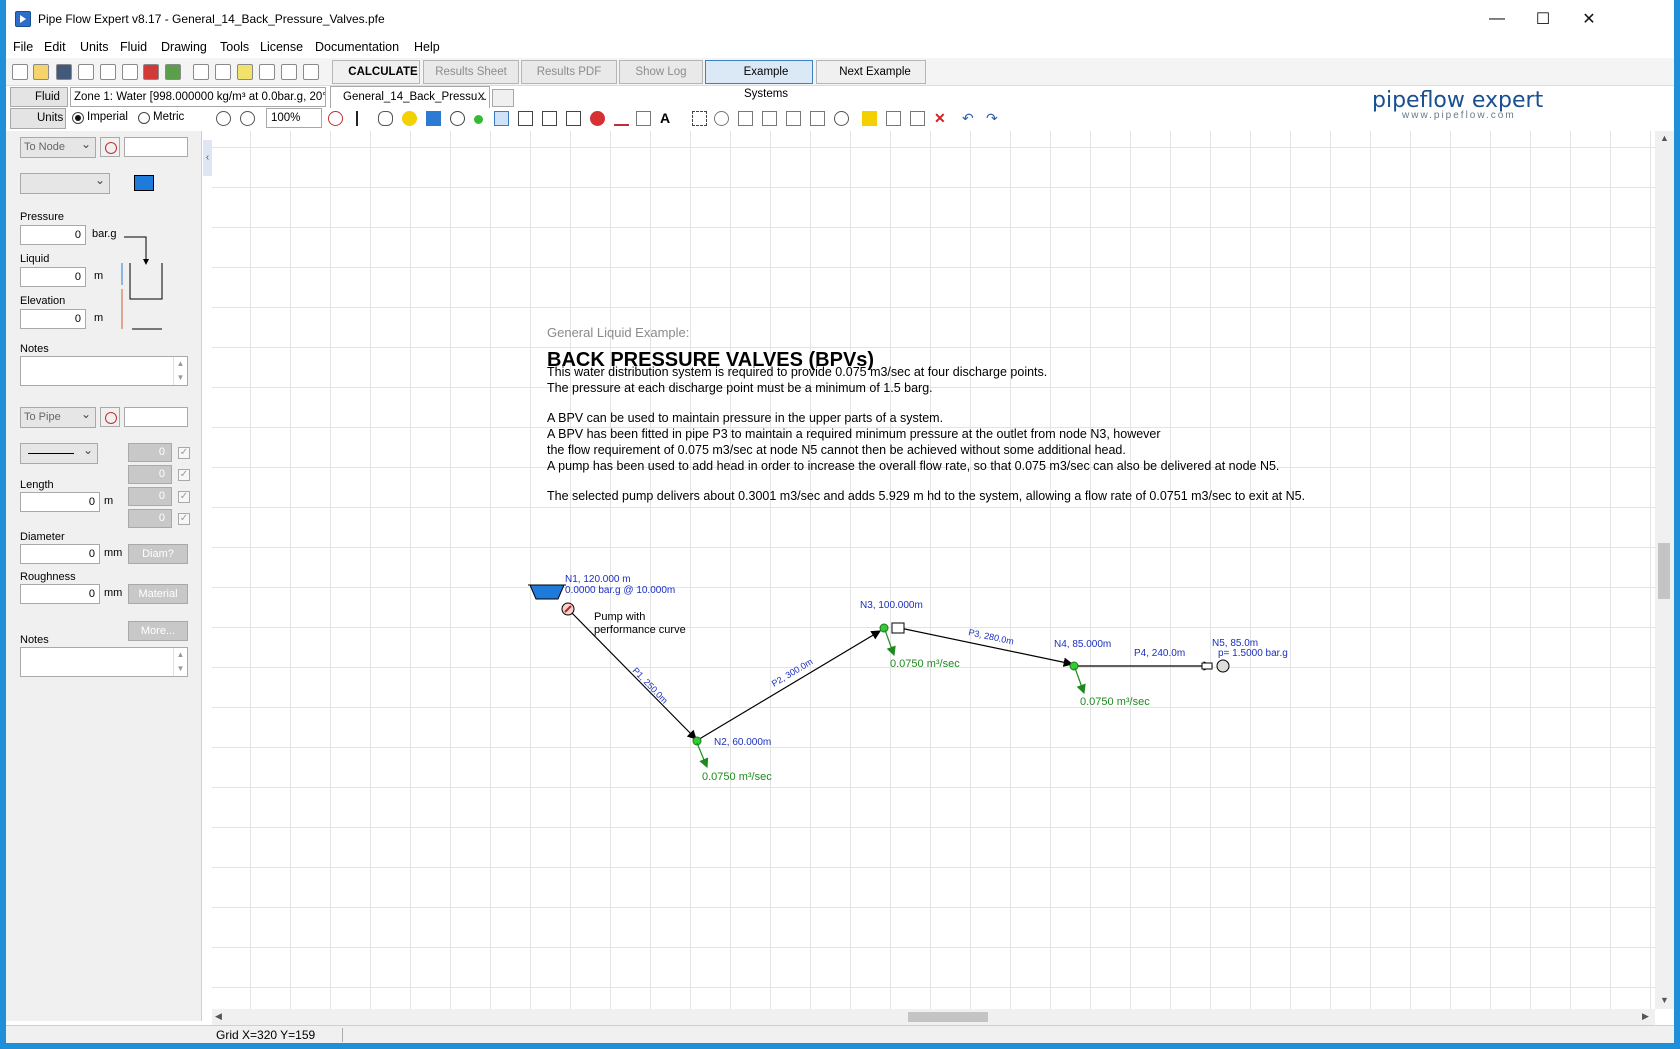 This screenshot has width=1680, height=1049. What do you see at coordinates (569, 72) in the screenshot?
I see `results-pdf-button: Results PDF` at bounding box center [569, 72].